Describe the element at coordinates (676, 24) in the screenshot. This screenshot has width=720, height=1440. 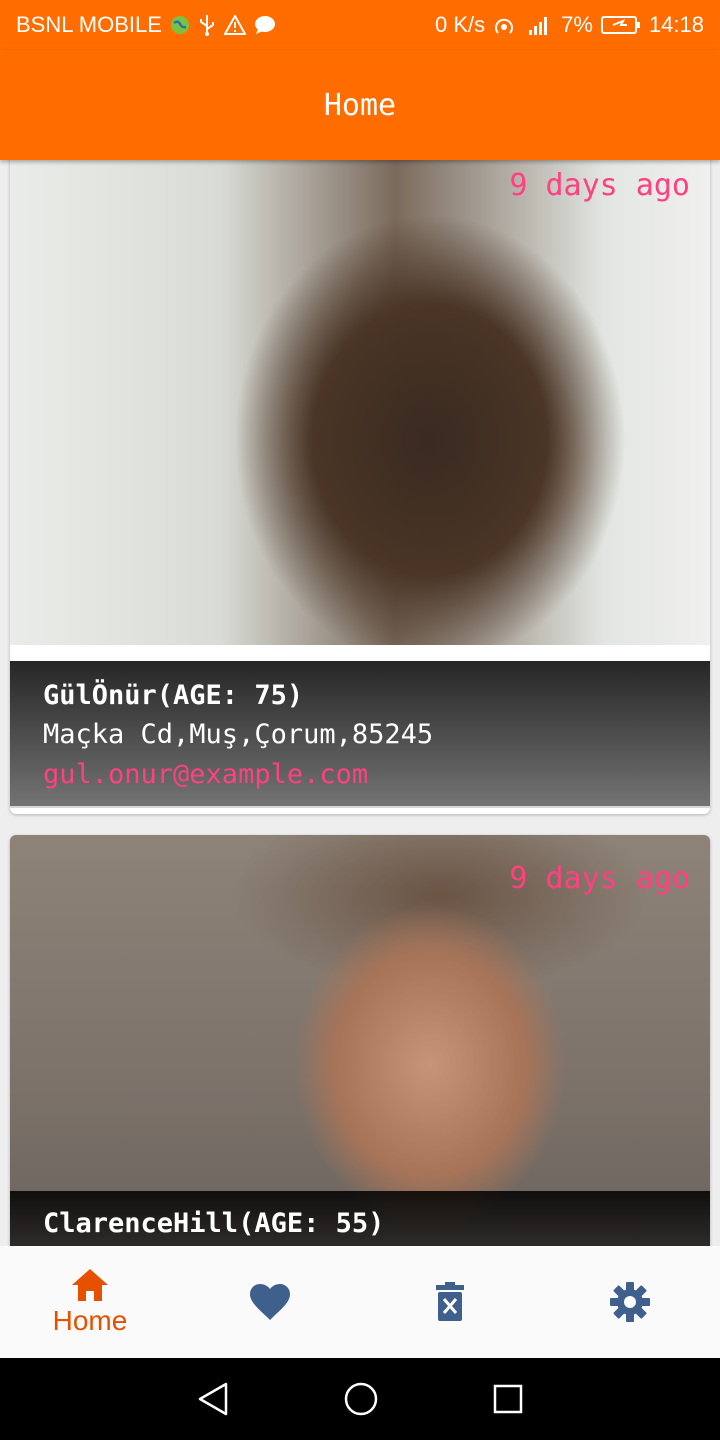
I see `clock: 14:18` at that location.